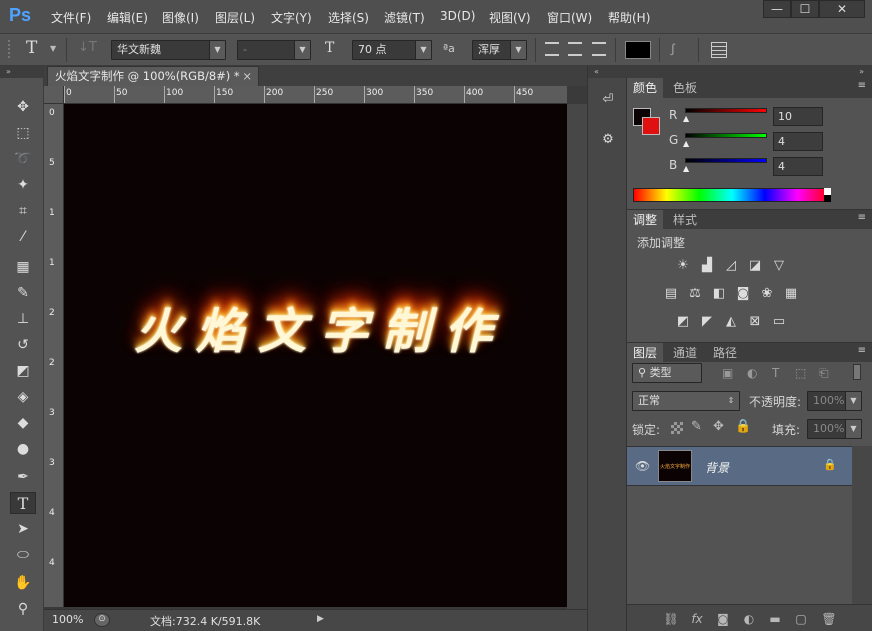  I want to click on link-layers-icon: ⛓, so click(671, 619).